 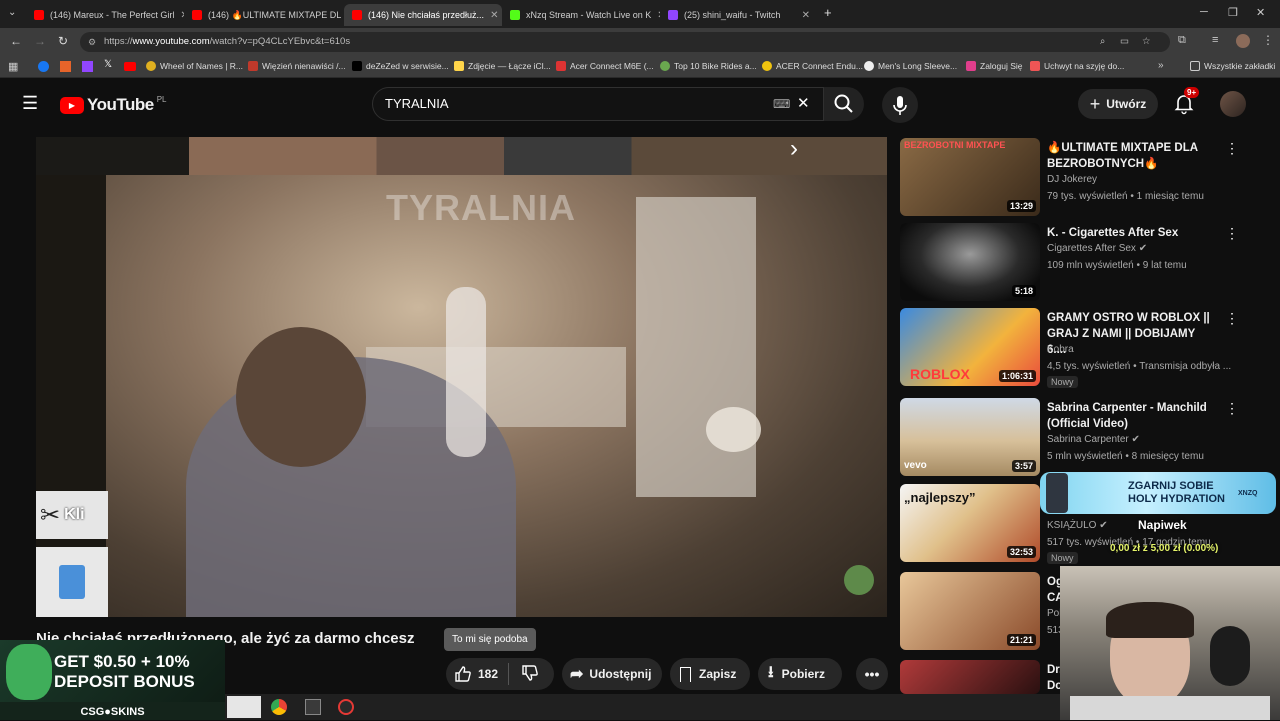 I want to click on clip-button: ✂ Kli, so click(x=72, y=515).